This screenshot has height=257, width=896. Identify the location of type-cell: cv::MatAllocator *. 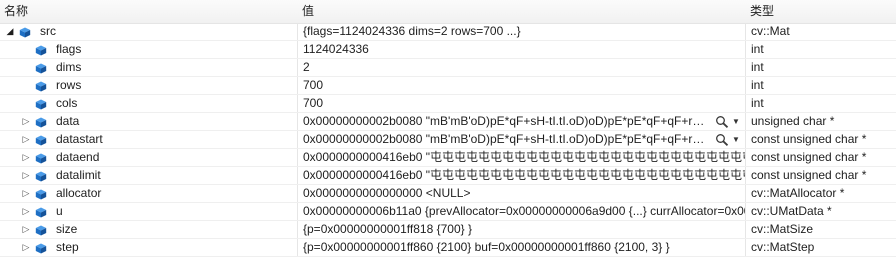
(798, 193).